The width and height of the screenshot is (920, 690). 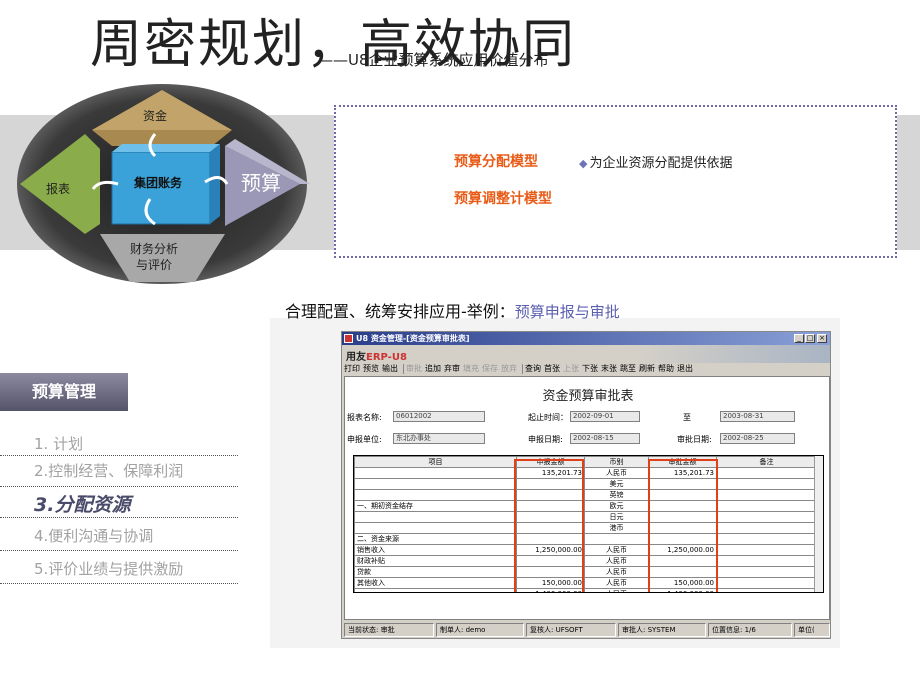 What do you see at coordinates (810, 338) in the screenshot?
I see `maximize-button: □` at bounding box center [810, 338].